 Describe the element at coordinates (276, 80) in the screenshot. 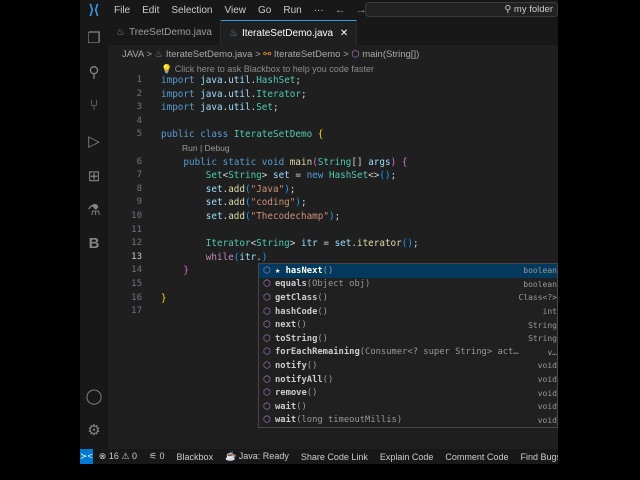

I see `code-token: HashSet` at that location.